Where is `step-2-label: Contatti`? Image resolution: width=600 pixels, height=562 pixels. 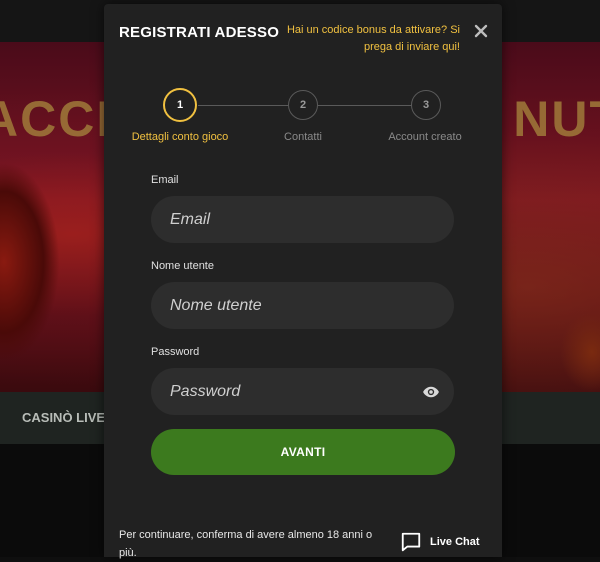 step-2-label: Contatti is located at coordinates (303, 137).